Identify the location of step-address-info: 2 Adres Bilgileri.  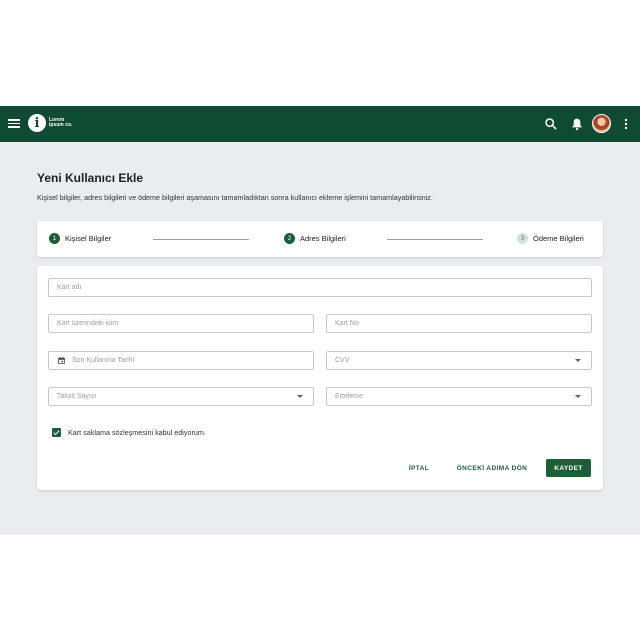
(315, 238).